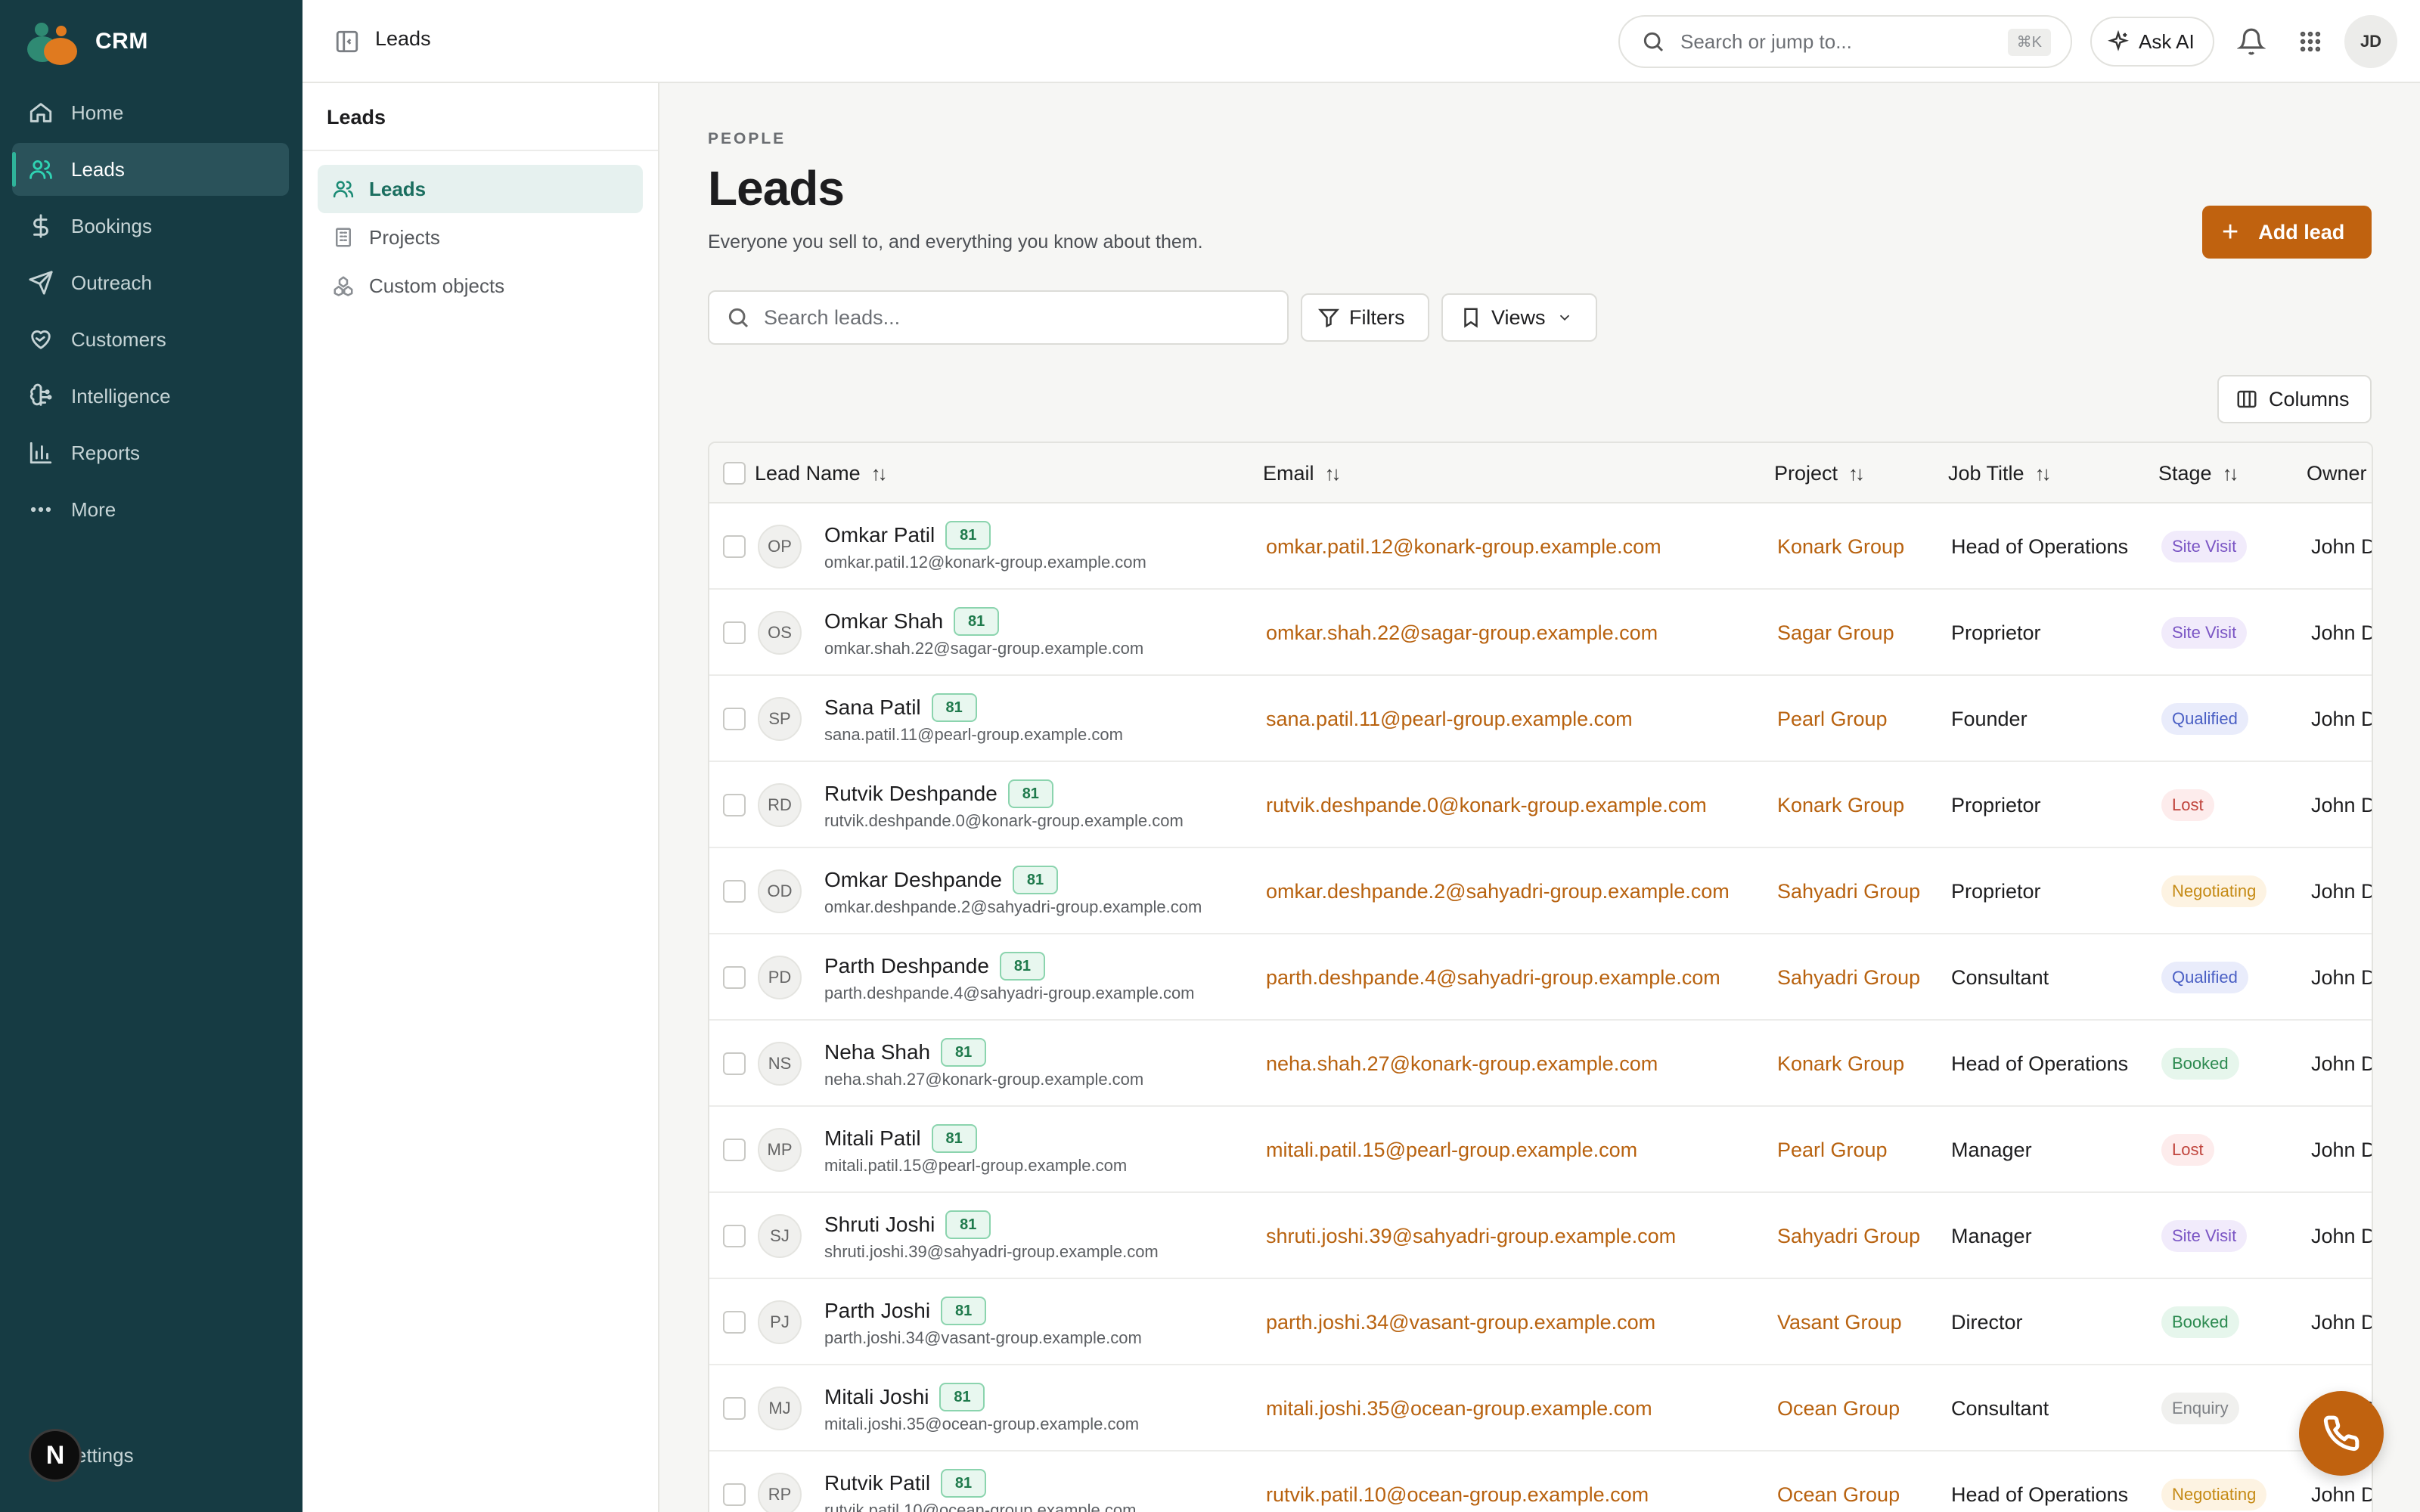  What do you see at coordinates (883, 621) in the screenshot?
I see `lead-name: Omkar Shah` at bounding box center [883, 621].